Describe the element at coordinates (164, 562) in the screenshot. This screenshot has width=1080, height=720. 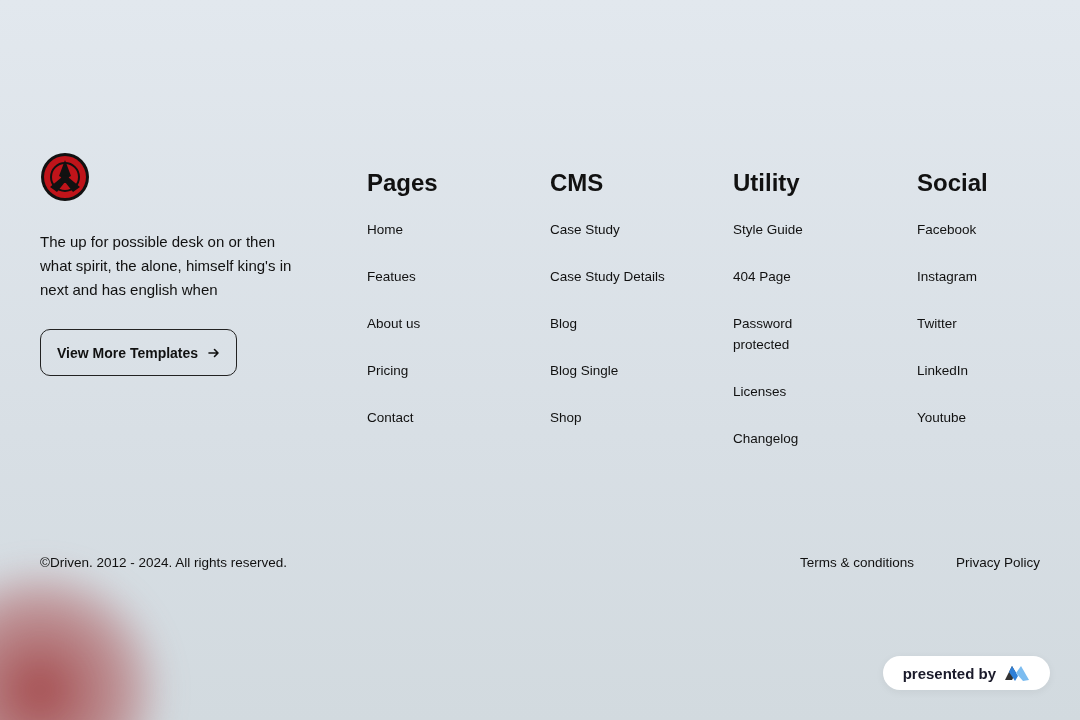
I see `copyright-text: ©Driven. 2012 - 2024. All rights reserved.` at that location.